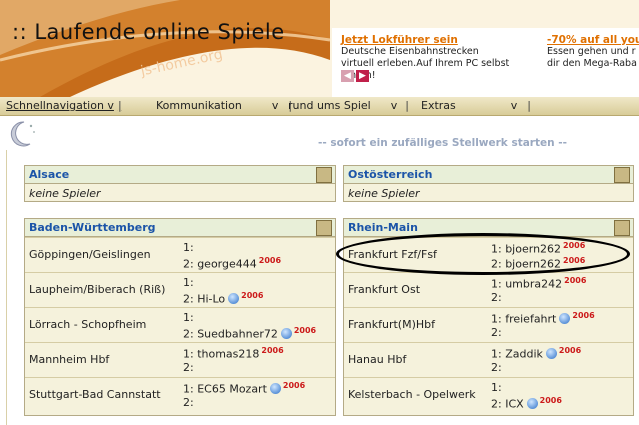 The image size is (639, 425). What do you see at coordinates (488, 359) in the screenshot?
I see `table-row: Hanau Hbf 1: Zaddik 2006 2:` at bounding box center [488, 359].